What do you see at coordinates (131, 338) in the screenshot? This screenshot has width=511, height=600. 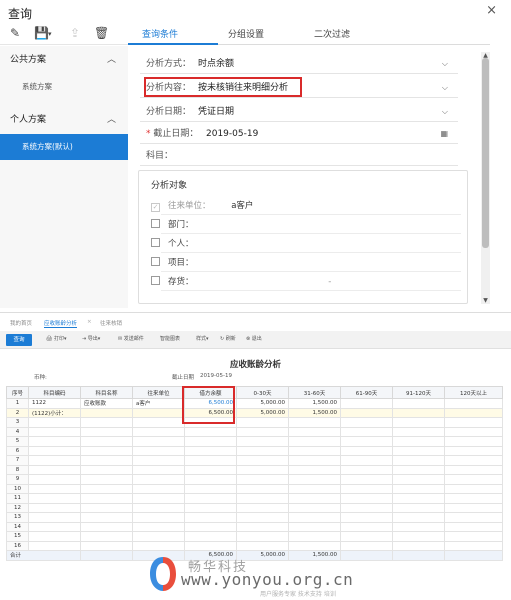 I see `send-email-button: ✉ 发送邮件` at bounding box center [131, 338].